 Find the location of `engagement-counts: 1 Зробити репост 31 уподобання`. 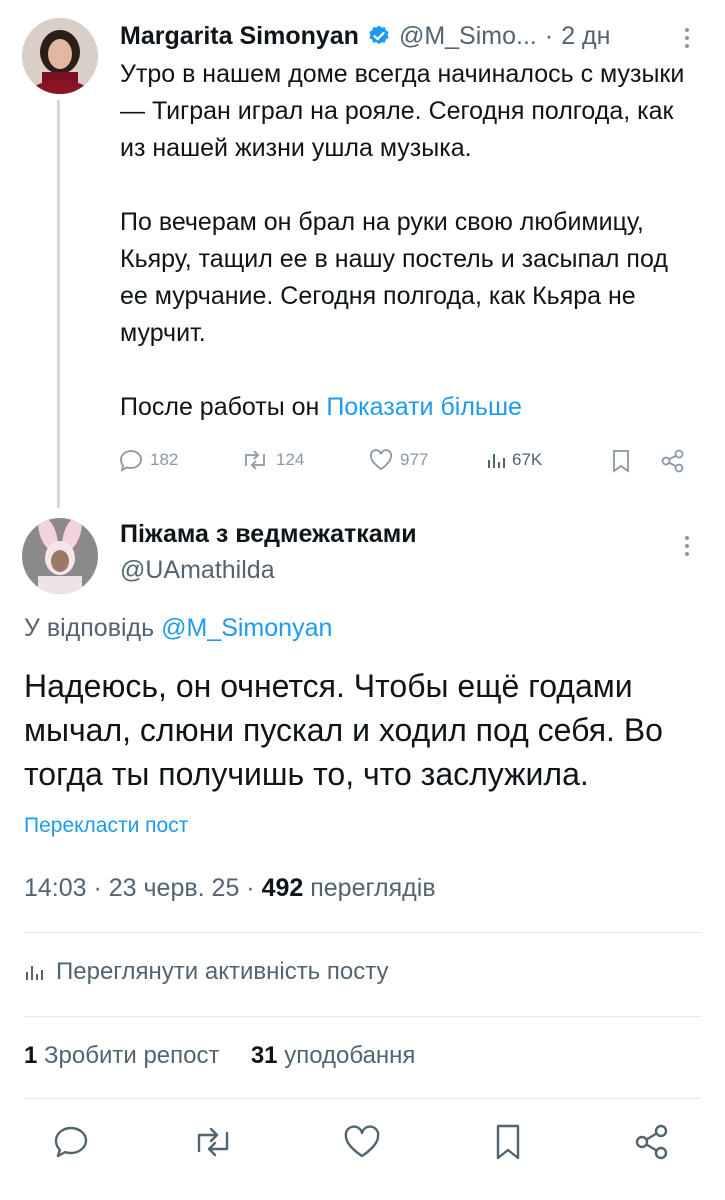

engagement-counts: 1 Зробити репост 31 уподобання is located at coordinates (219, 1056).